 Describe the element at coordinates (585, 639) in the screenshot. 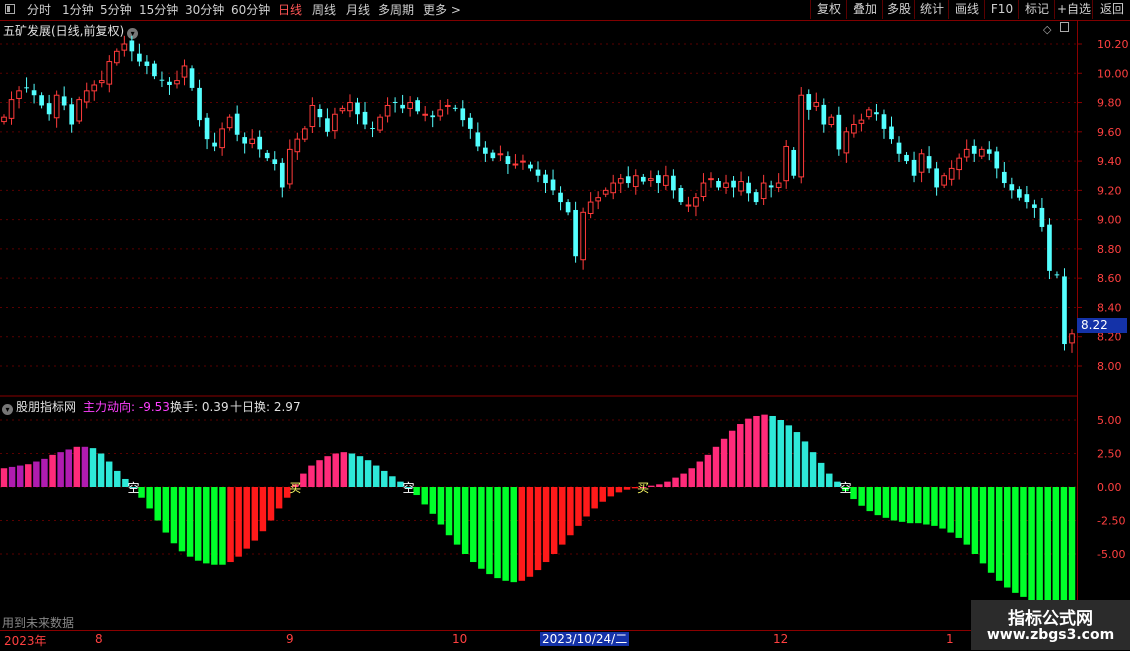

I see `selected-date: 2023/10/24/二` at that location.